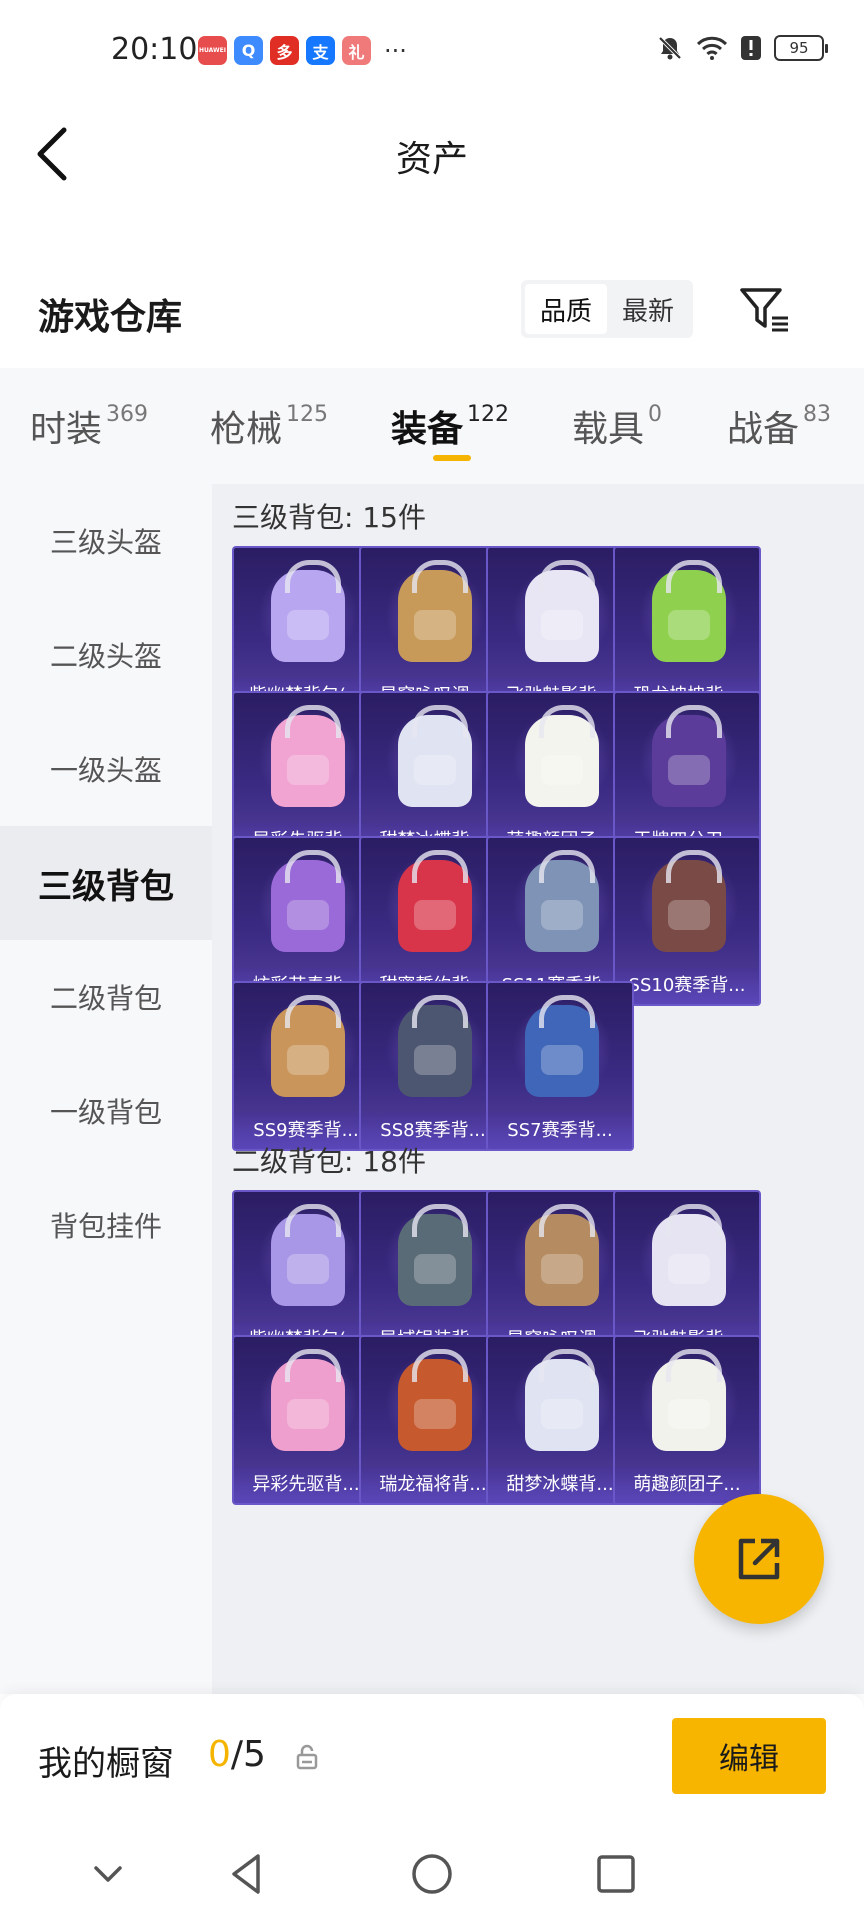 The image size is (864, 1920). What do you see at coordinates (765, 311) in the screenshot?
I see `filter-icon` at bounding box center [765, 311].